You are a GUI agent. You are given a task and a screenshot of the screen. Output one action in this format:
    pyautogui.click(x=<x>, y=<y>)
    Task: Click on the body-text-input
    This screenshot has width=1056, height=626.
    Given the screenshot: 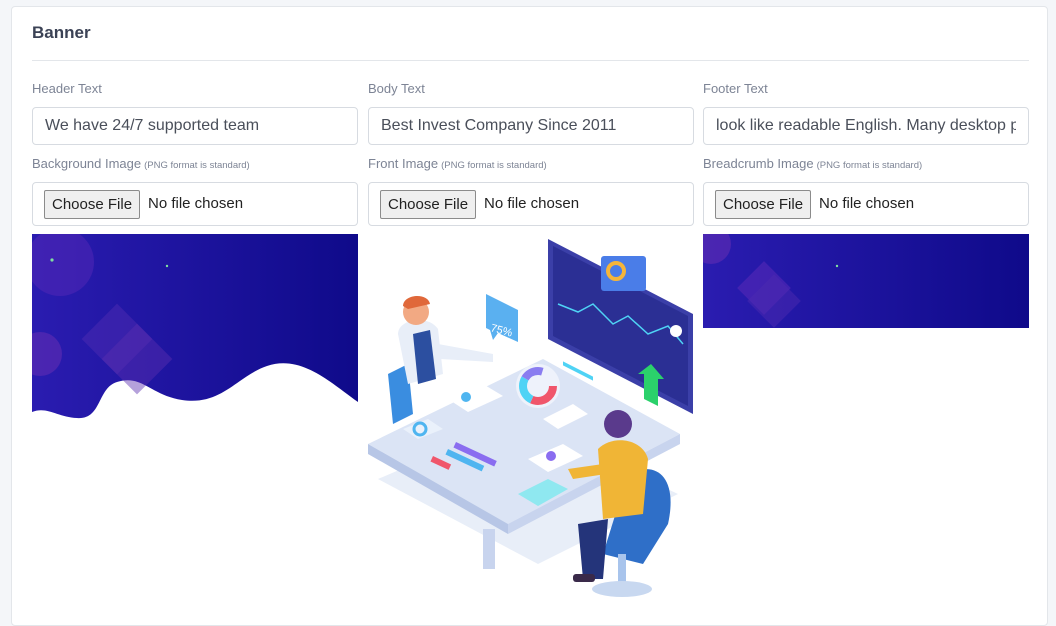 What is the action you would take?
    pyautogui.click(x=531, y=126)
    